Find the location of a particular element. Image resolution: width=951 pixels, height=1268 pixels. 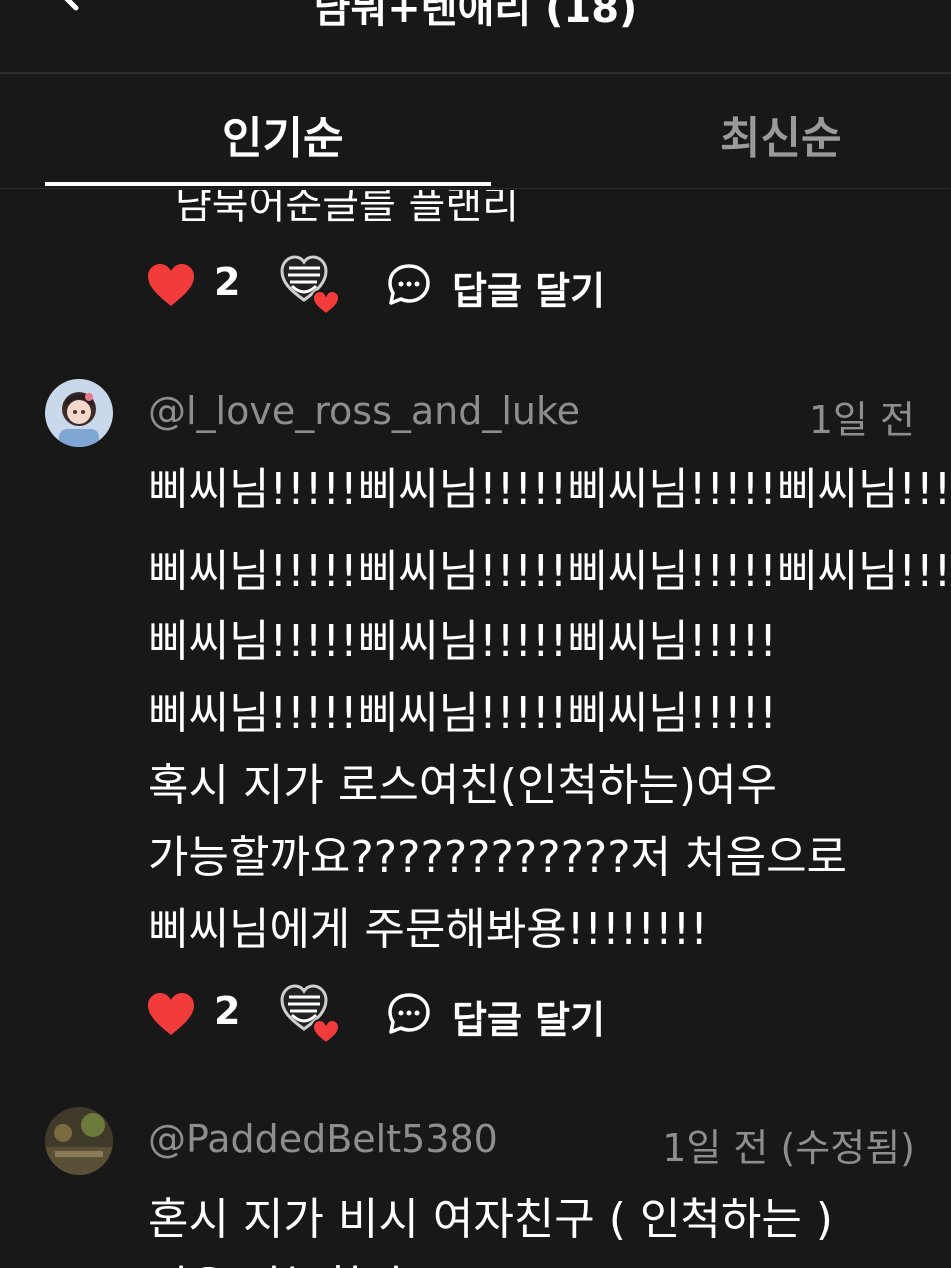

comment-text-line: 삐씨님에게 주문해봐용!!!!!!!! is located at coordinates (428, 929).